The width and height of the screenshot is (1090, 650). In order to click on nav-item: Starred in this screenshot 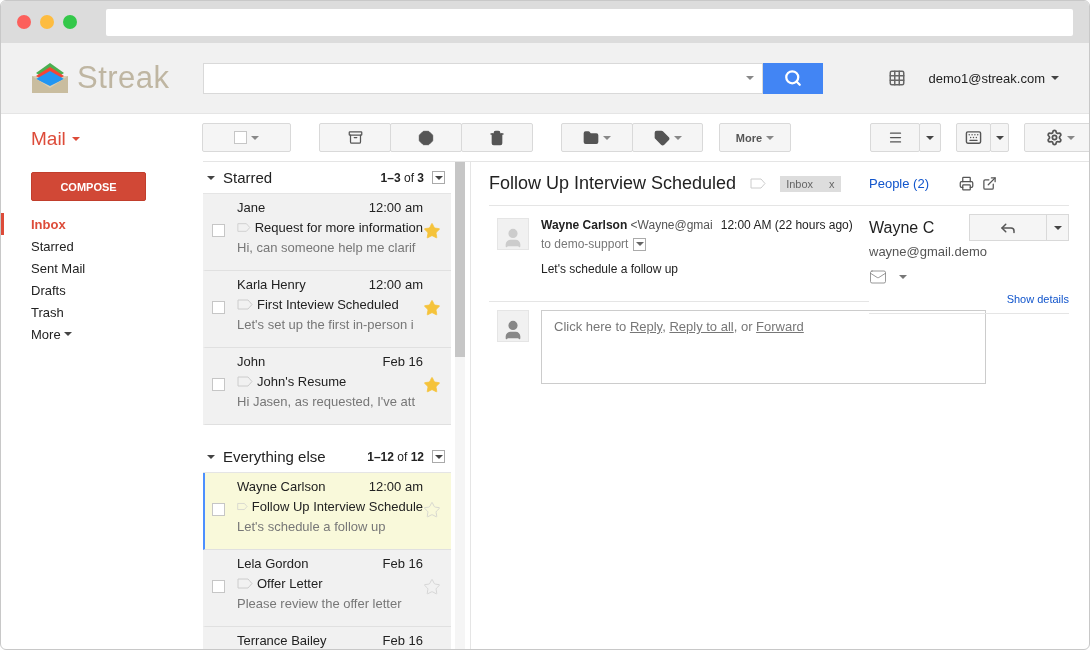, I will do `click(102, 246)`.